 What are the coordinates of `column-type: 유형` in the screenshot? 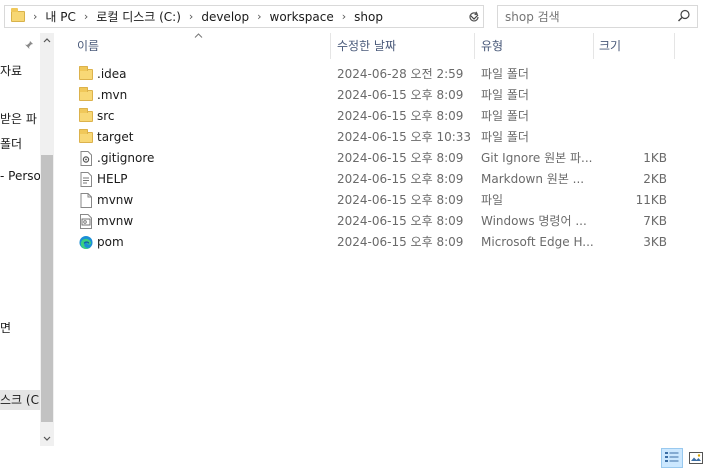 It's located at (492, 46).